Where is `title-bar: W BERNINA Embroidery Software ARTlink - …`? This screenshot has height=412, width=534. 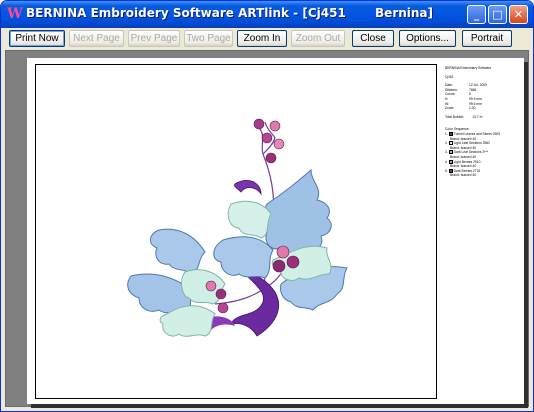 title-bar: W BERNINA Embroidery Software ARTlink - … is located at coordinates (267, 14).